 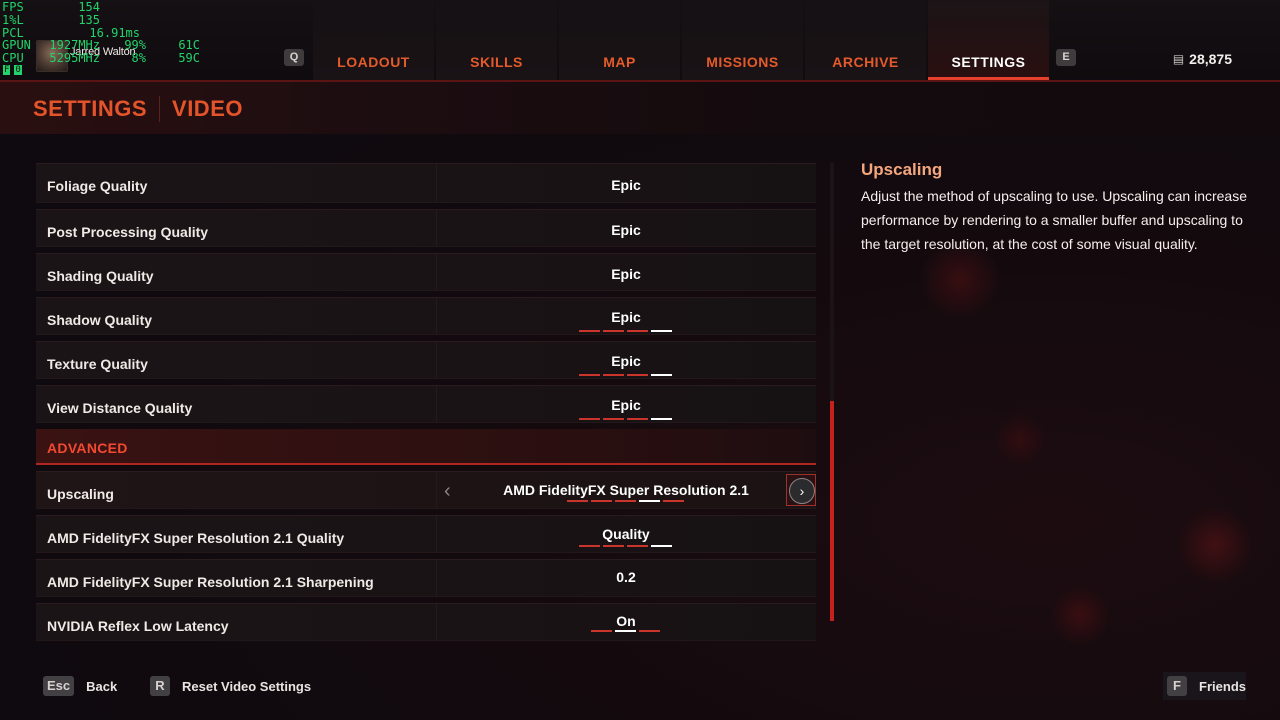 I want to click on tab-archive: ARCHIVE, so click(x=865, y=40).